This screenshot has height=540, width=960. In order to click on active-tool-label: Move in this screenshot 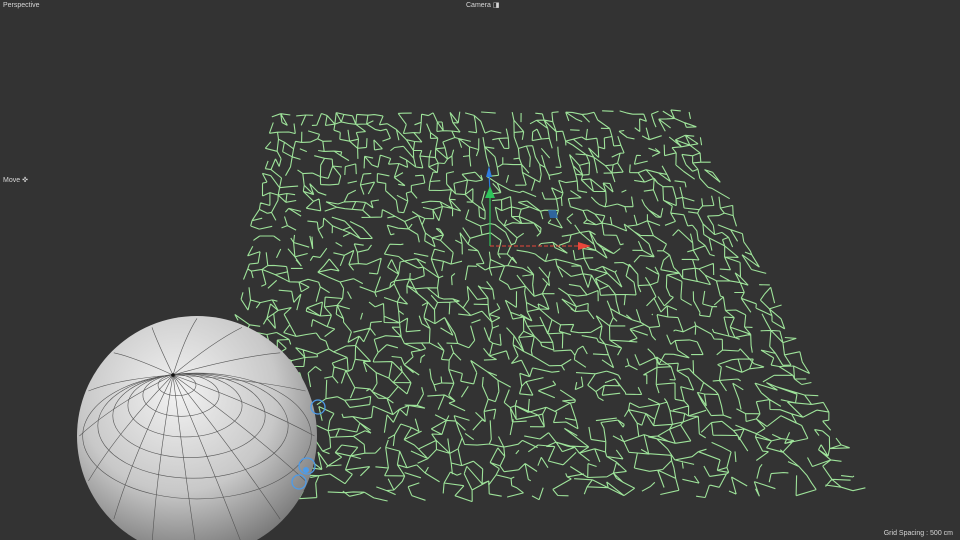, I will do `click(12, 180)`.